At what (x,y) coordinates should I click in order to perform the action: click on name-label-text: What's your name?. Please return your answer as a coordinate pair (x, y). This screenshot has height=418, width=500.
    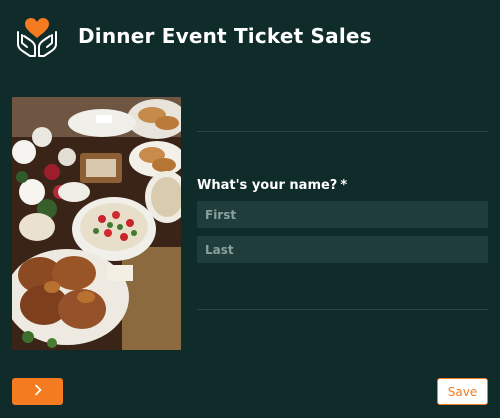
    Looking at the image, I should click on (267, 185).